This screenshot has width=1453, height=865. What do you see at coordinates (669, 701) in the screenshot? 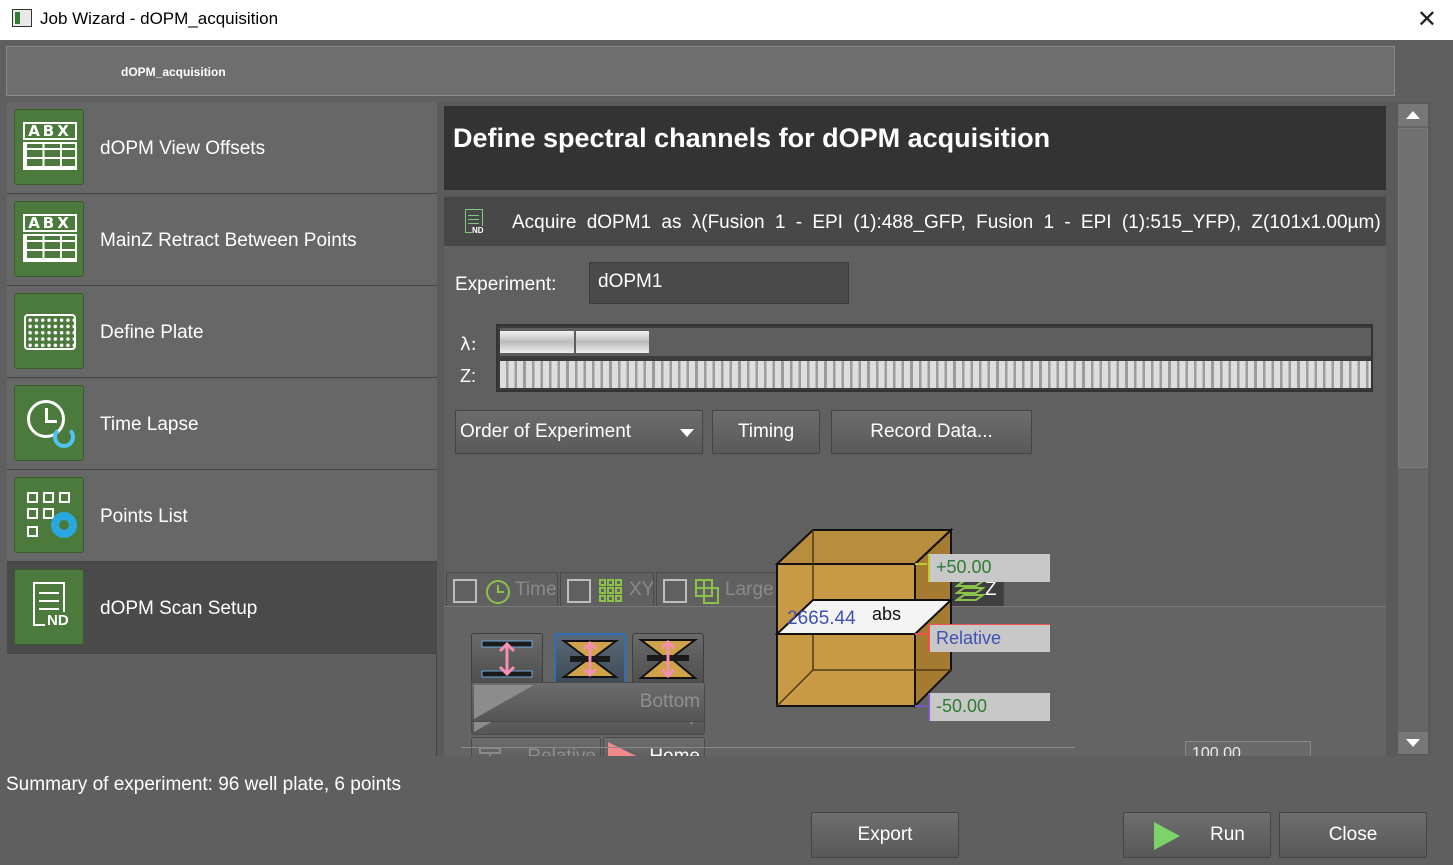
I see `bottom-label: Bottom` at bounding box center [669, 701].